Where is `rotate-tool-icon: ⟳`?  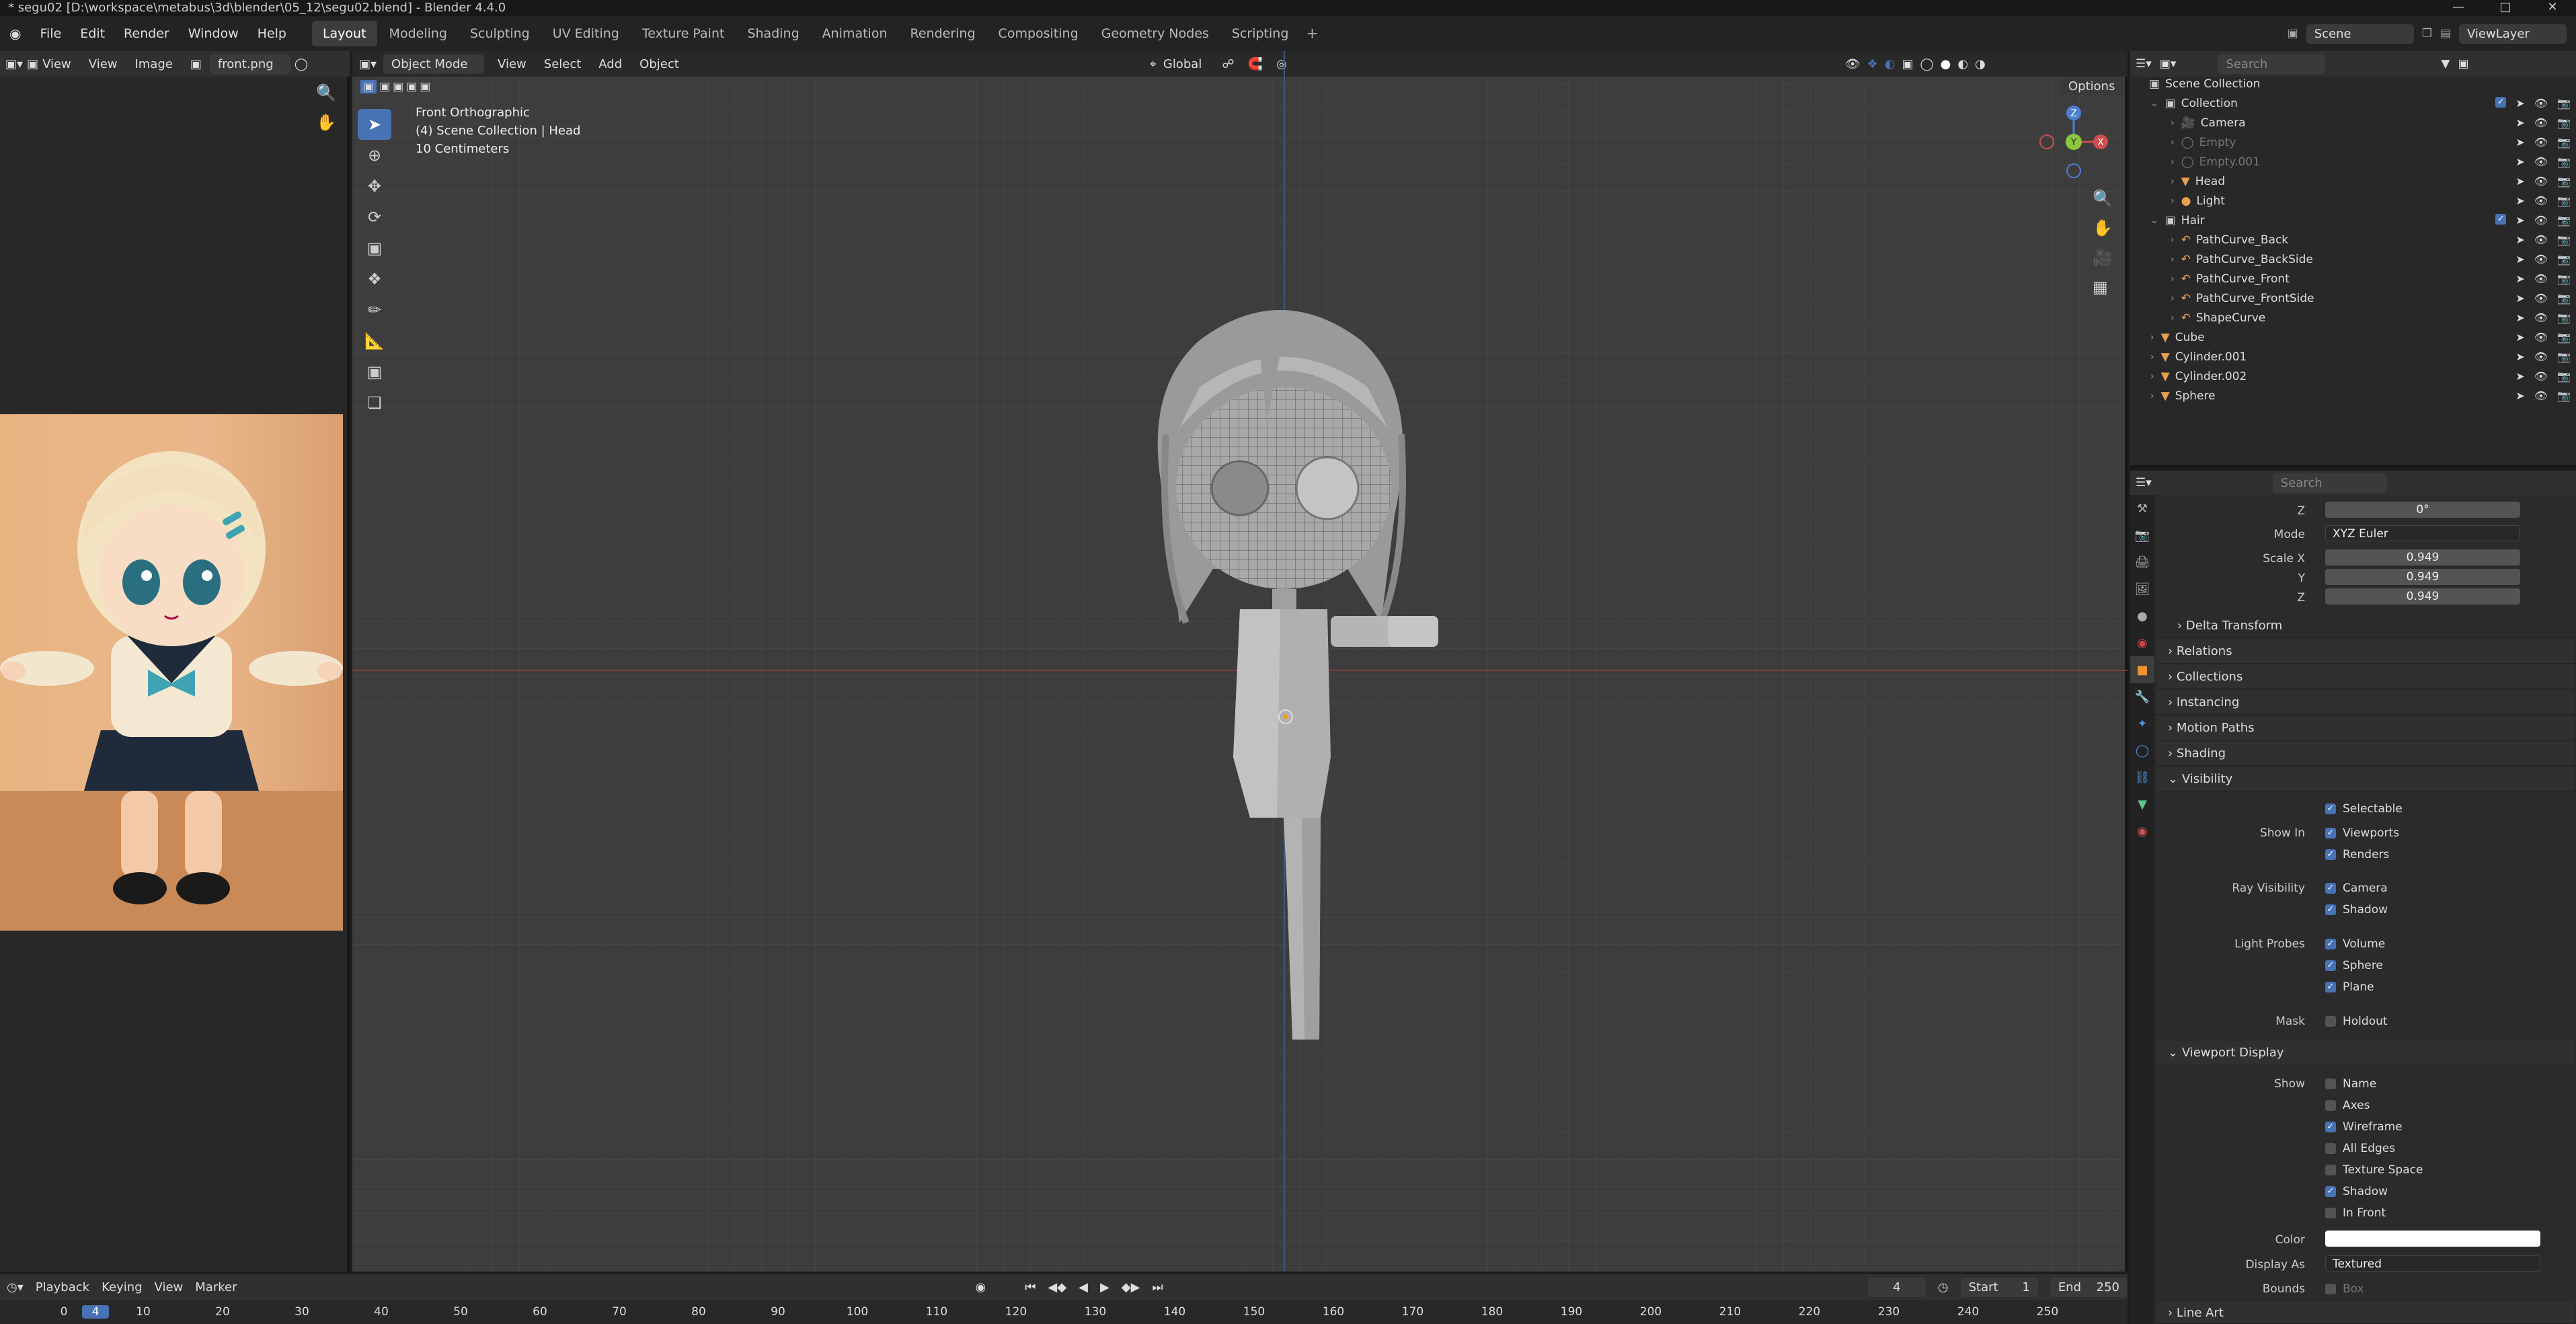
rotate-tool-icon: ⟳ is located at coordinates (375, 217).